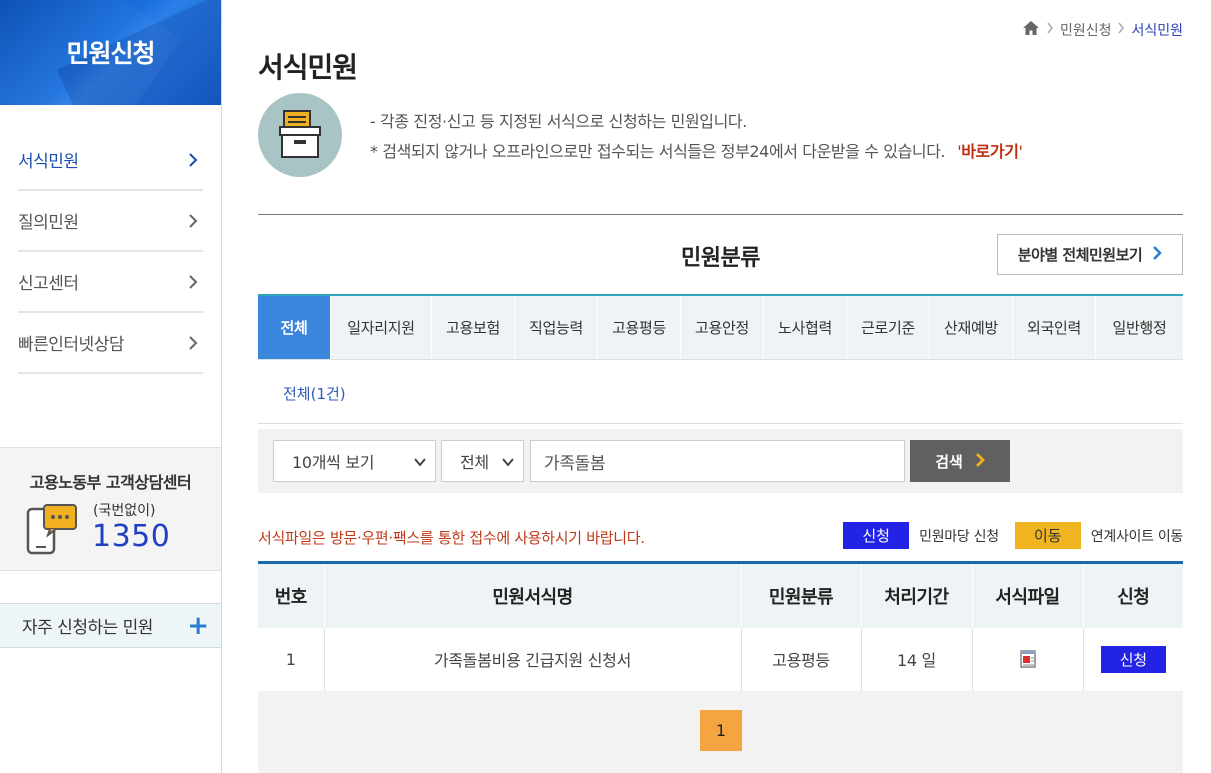 The height and width of the screenshot is (773, 1211). What do you see at coordinates (876, 535) in the screenshot?
I see `legend-apply-badge: 신청` at bounding box center [876, 535].